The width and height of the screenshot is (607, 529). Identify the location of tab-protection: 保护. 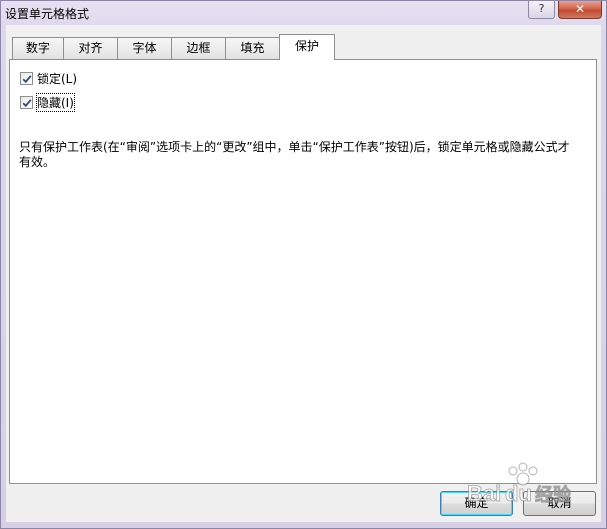
(307, 47).